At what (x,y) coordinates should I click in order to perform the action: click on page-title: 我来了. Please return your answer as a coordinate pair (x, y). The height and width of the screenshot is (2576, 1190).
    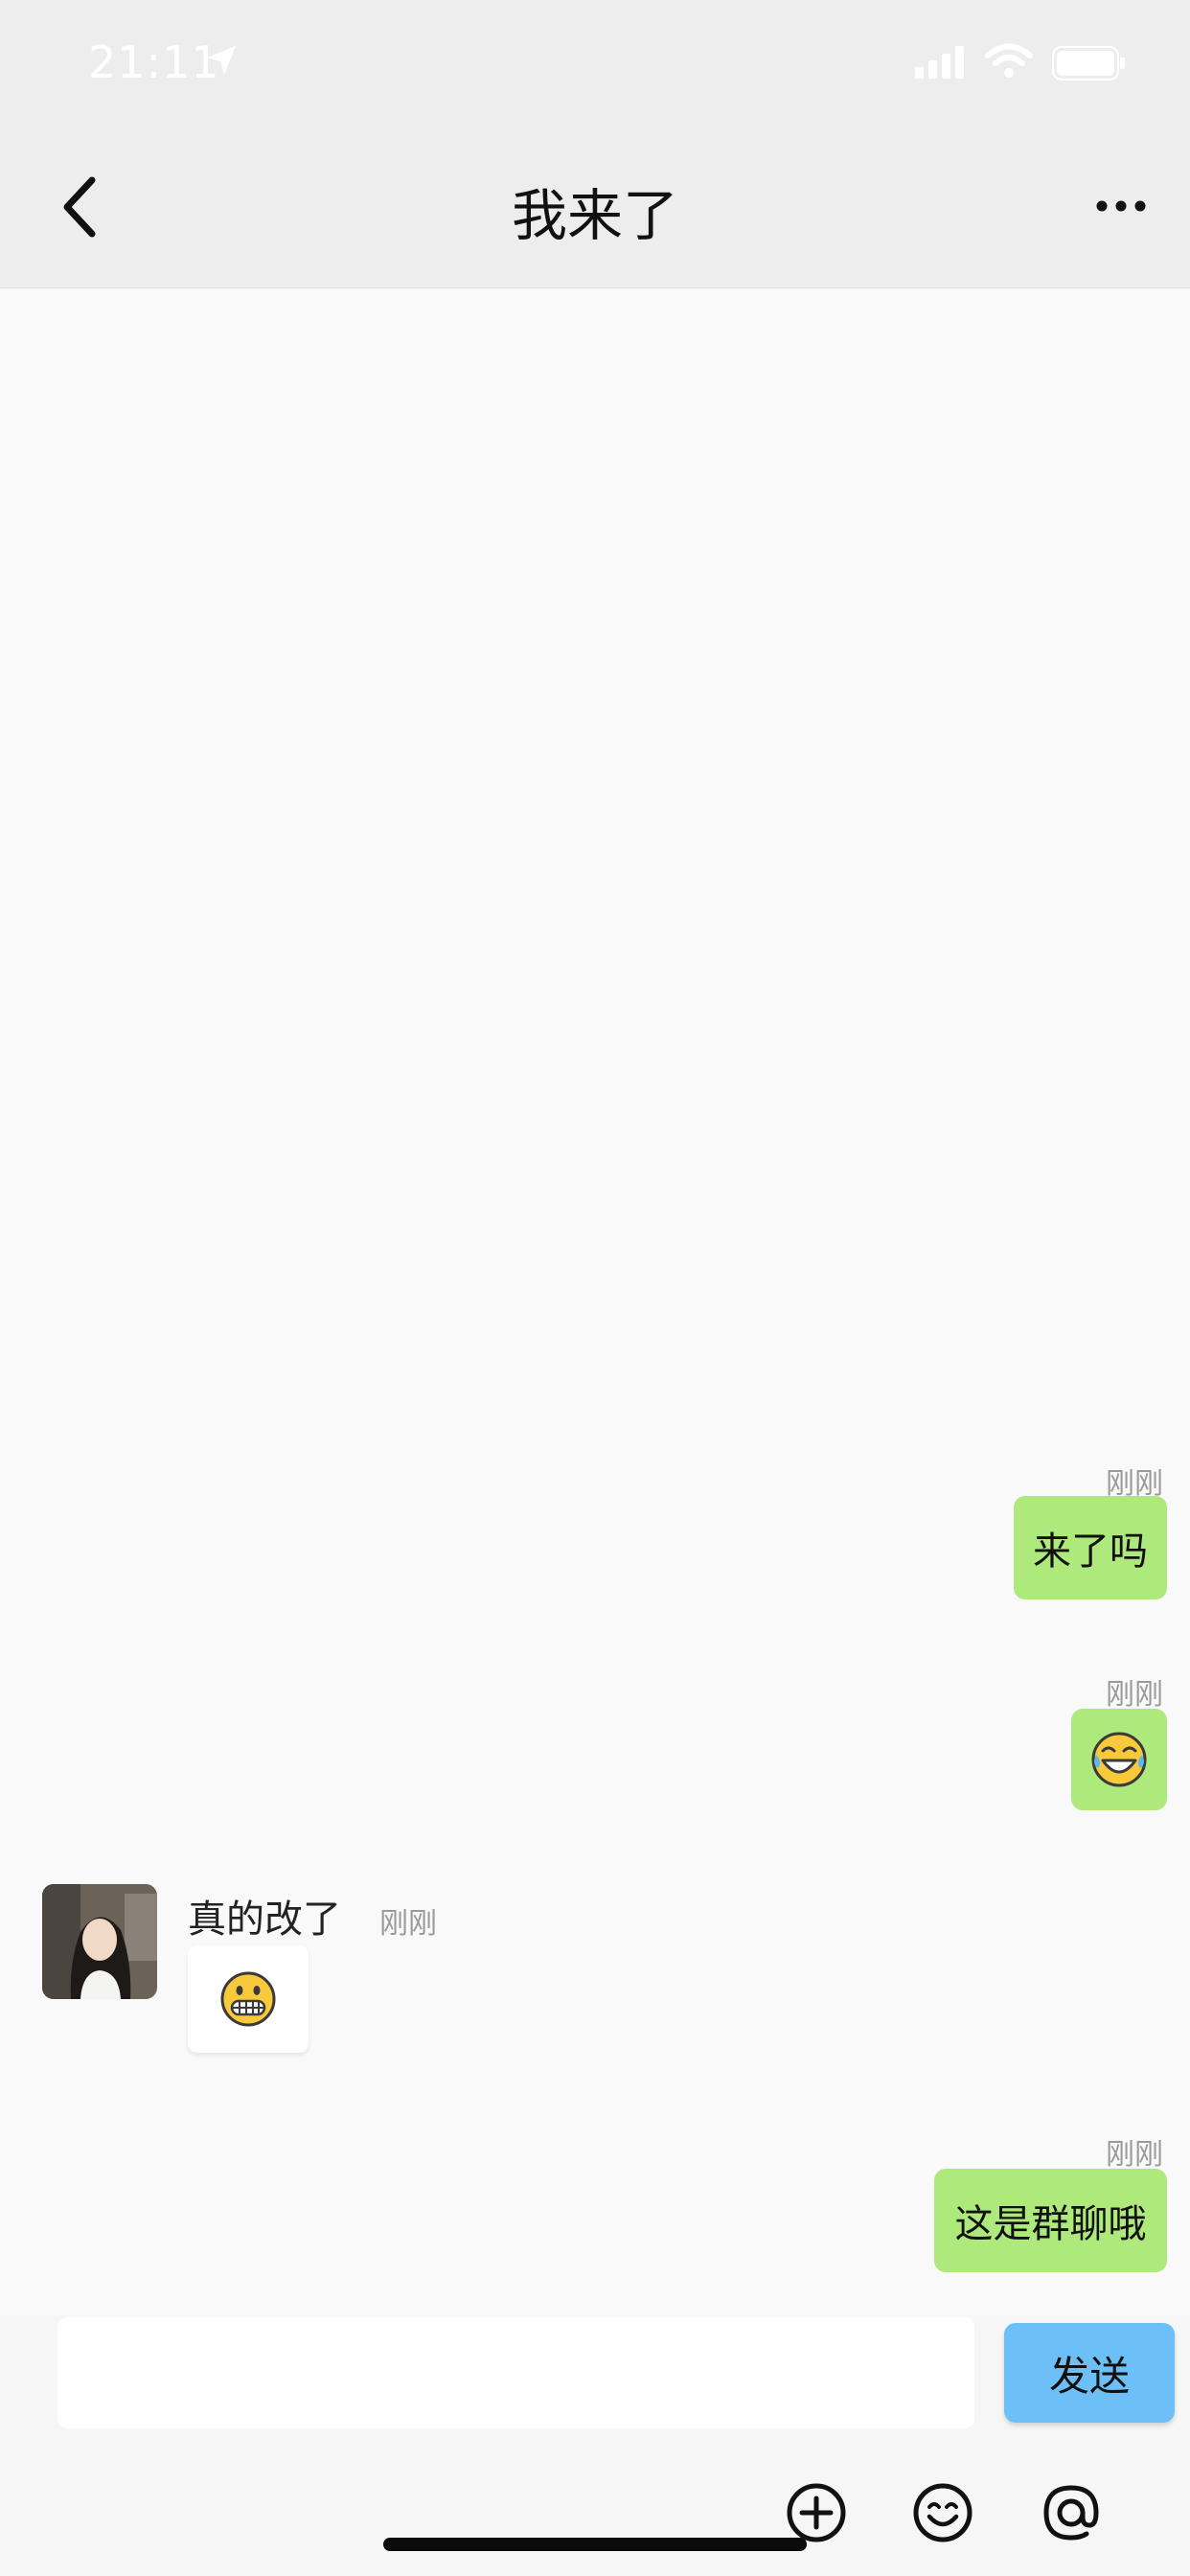
    Looking at the image, I should click on (594, 216).